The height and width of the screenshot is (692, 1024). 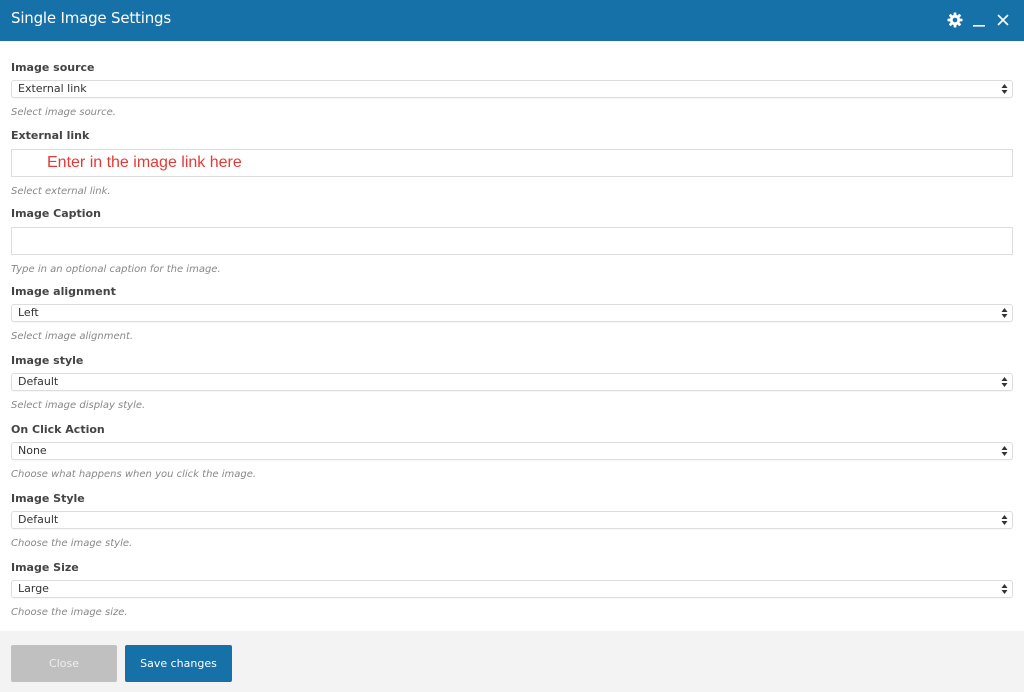 I want to click on external-link-input: Enter in the image link here, so click(x=512, y=163).